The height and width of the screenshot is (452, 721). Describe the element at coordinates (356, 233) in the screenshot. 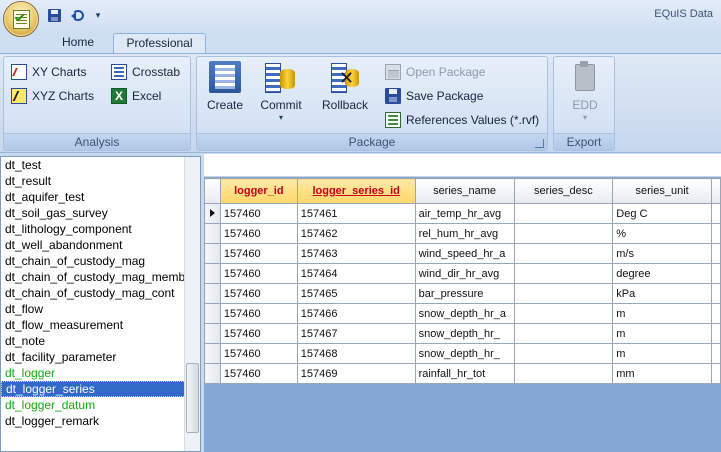

I see `cell-logger-series-id: 157462` at that location.